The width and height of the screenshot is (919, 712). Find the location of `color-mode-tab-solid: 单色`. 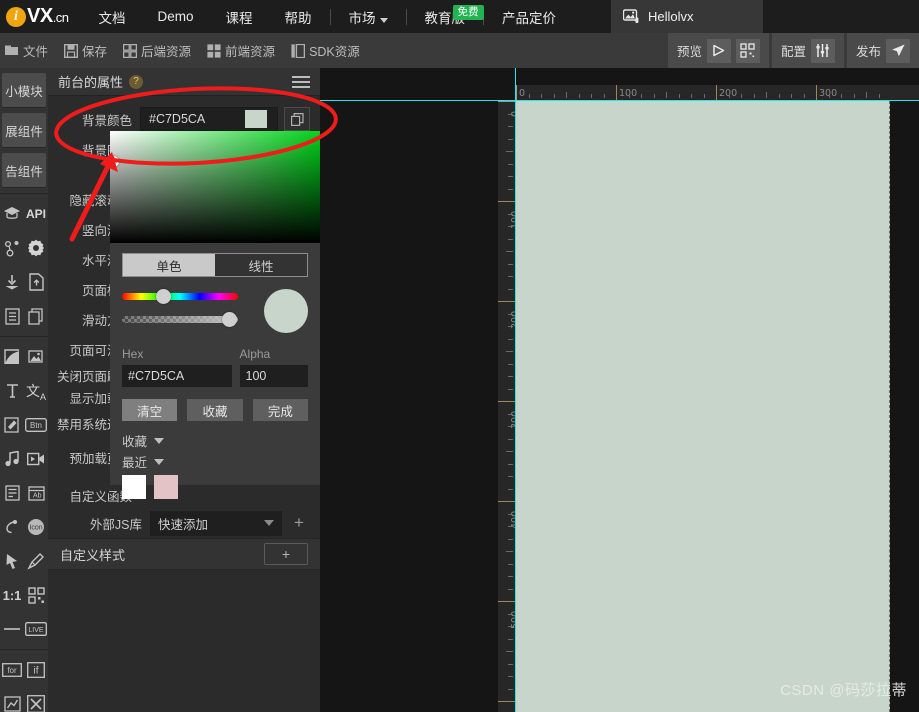

color-mode-tab-solid: 单色 is located at coordinates (169, 265).